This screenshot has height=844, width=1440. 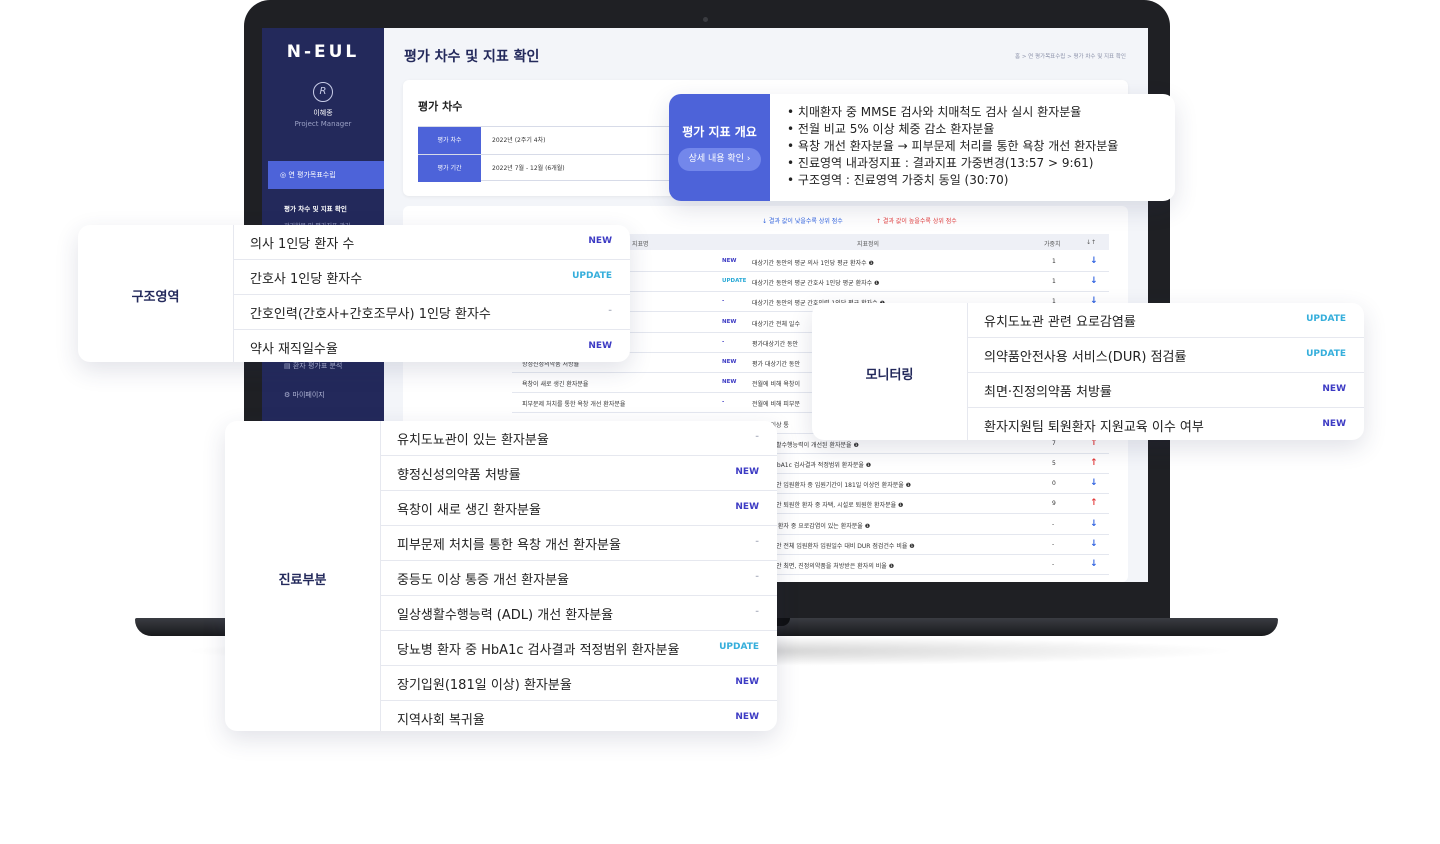 What do you see at coordinates (952, 163) in the screenshot?
I see `overview-bullet: 진료영역 내과정지표 : 결과지표 가중변경(13:57 > 9:61)` at bounding box center [952, 163].